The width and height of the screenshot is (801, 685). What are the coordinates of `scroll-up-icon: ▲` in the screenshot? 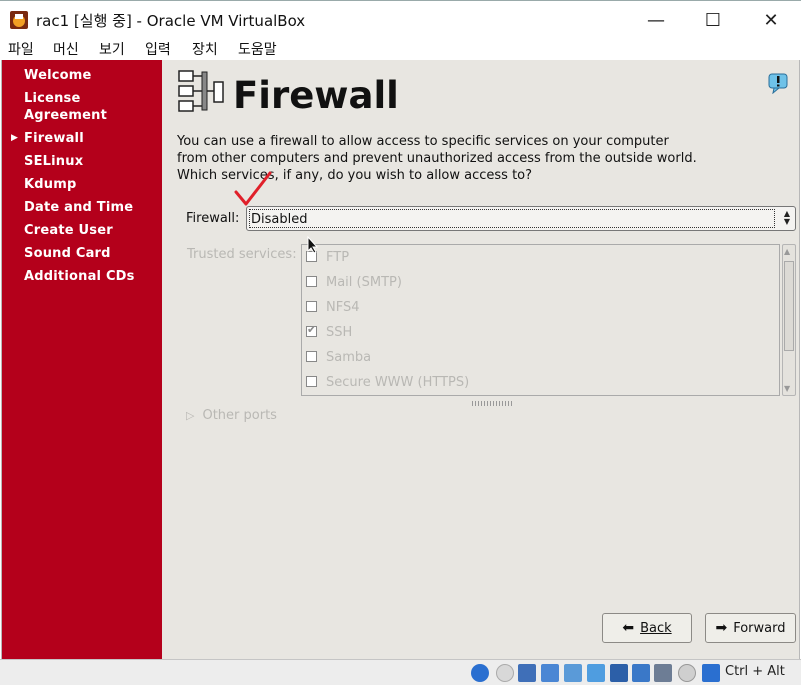 It's located at (787, 251).